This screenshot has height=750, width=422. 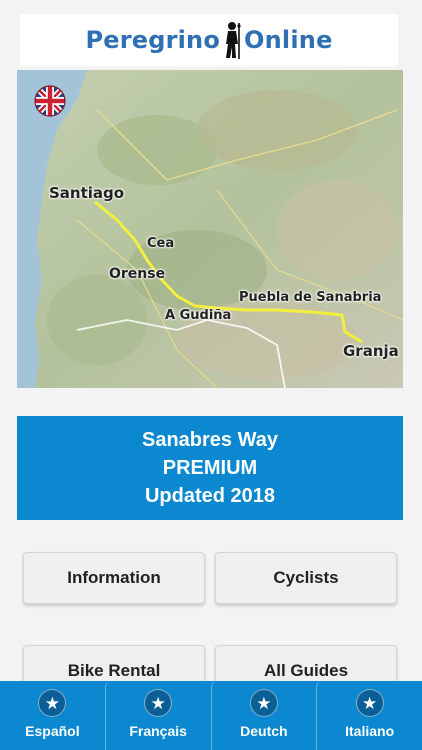 I want to click on map-label-granja: Granja, so click(x=371, y=351).